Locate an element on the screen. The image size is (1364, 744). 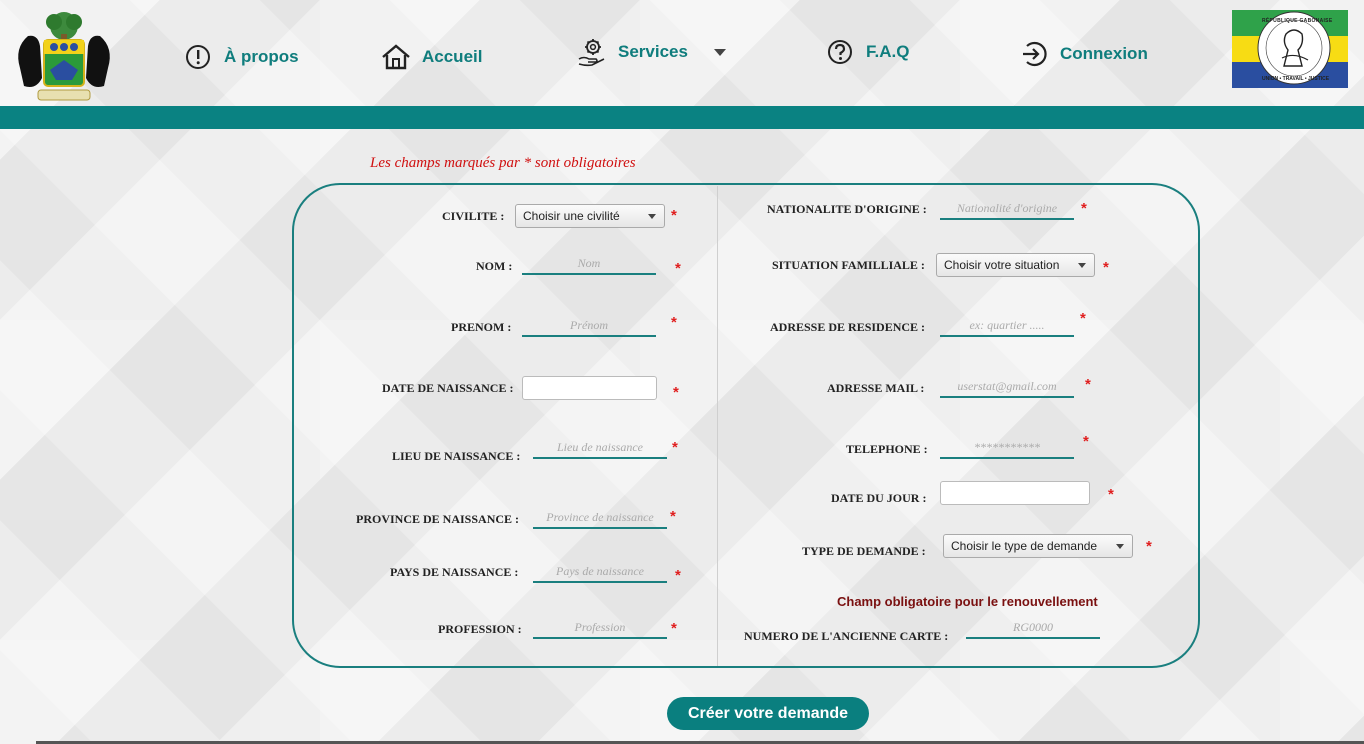
type-demande-select-value: Choisir le type de demande is located at coordinates (1024, 546).